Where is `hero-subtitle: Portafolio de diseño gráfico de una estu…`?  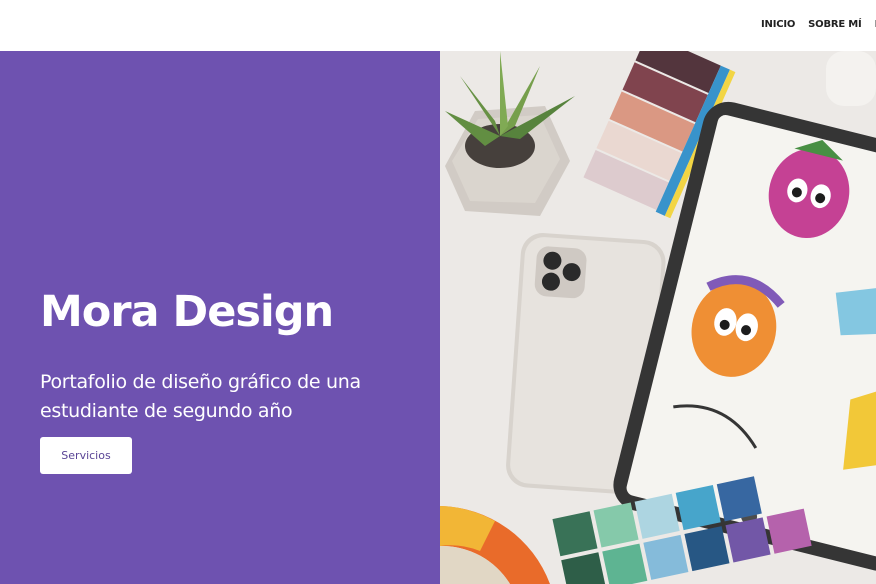
hero-subtitle: Portafolio de diseño gráfico de una estu… is located at coordinates (200, 396).